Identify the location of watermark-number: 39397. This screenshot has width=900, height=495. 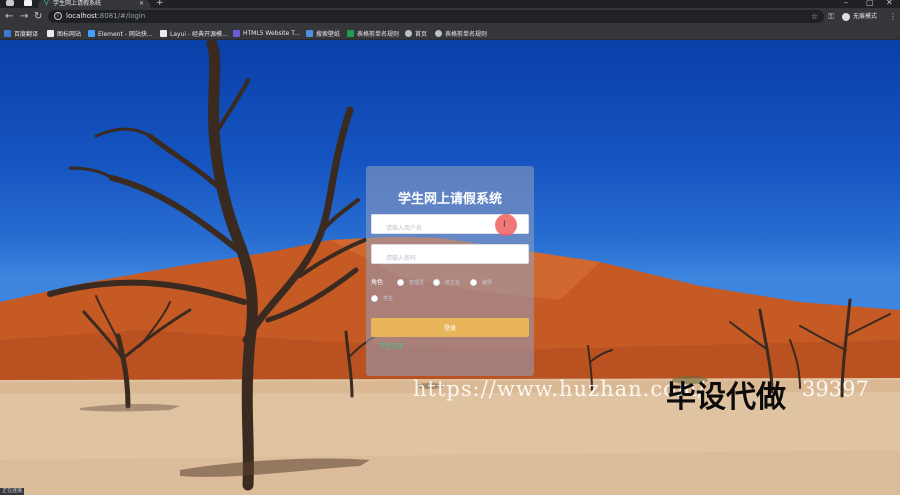
(835, 389).